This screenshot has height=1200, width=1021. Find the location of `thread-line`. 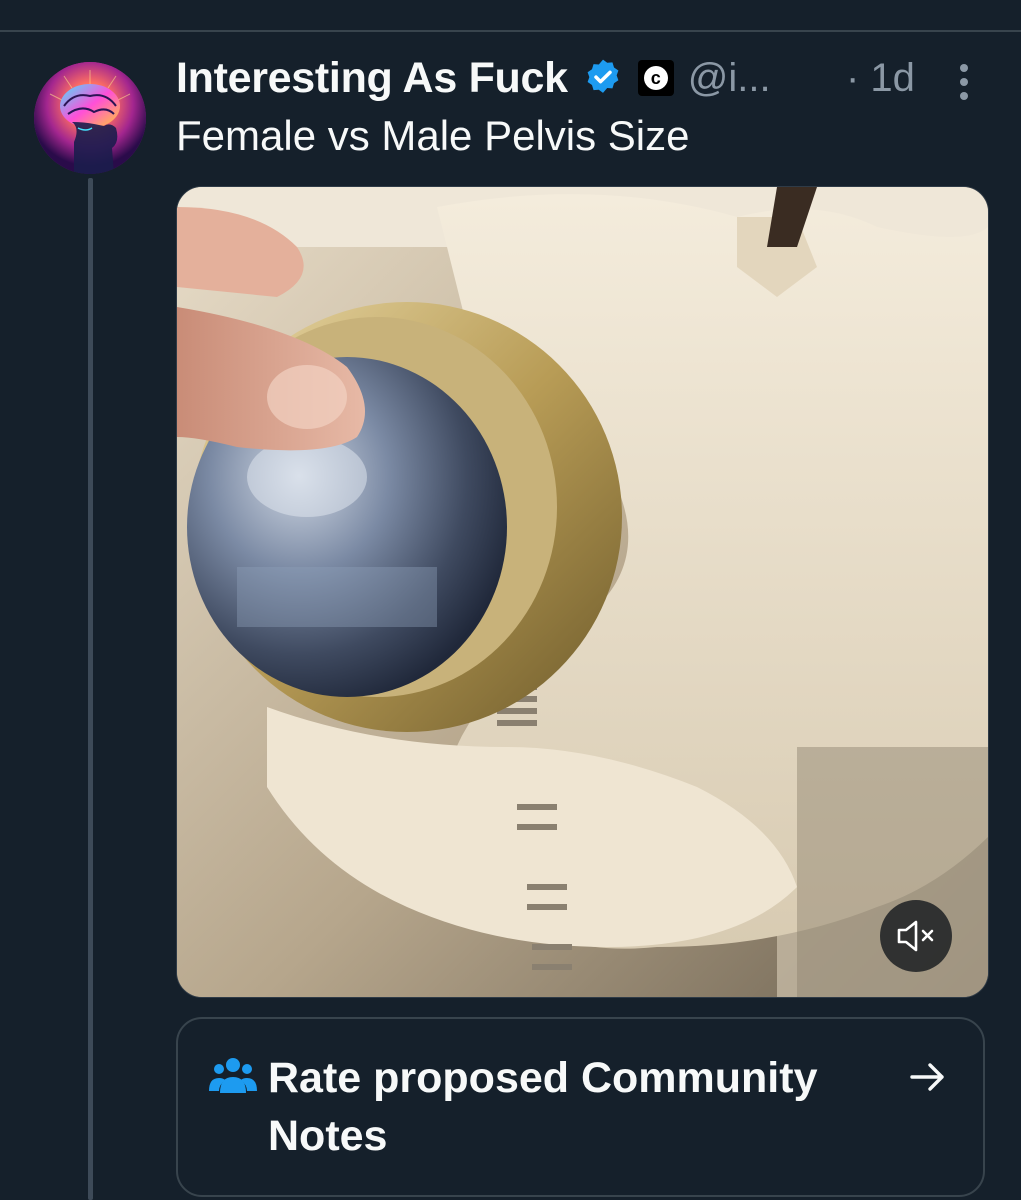

thread-line is located at coordinates (90, 689).